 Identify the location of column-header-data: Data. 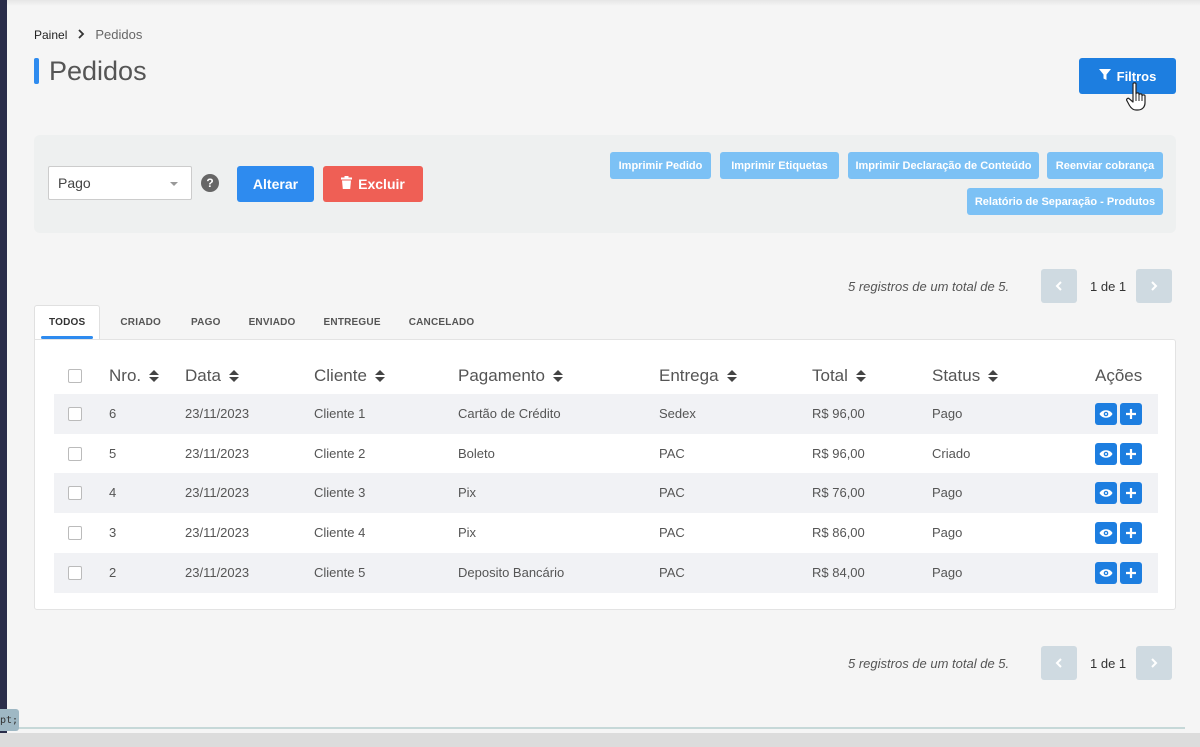
(212, 376).